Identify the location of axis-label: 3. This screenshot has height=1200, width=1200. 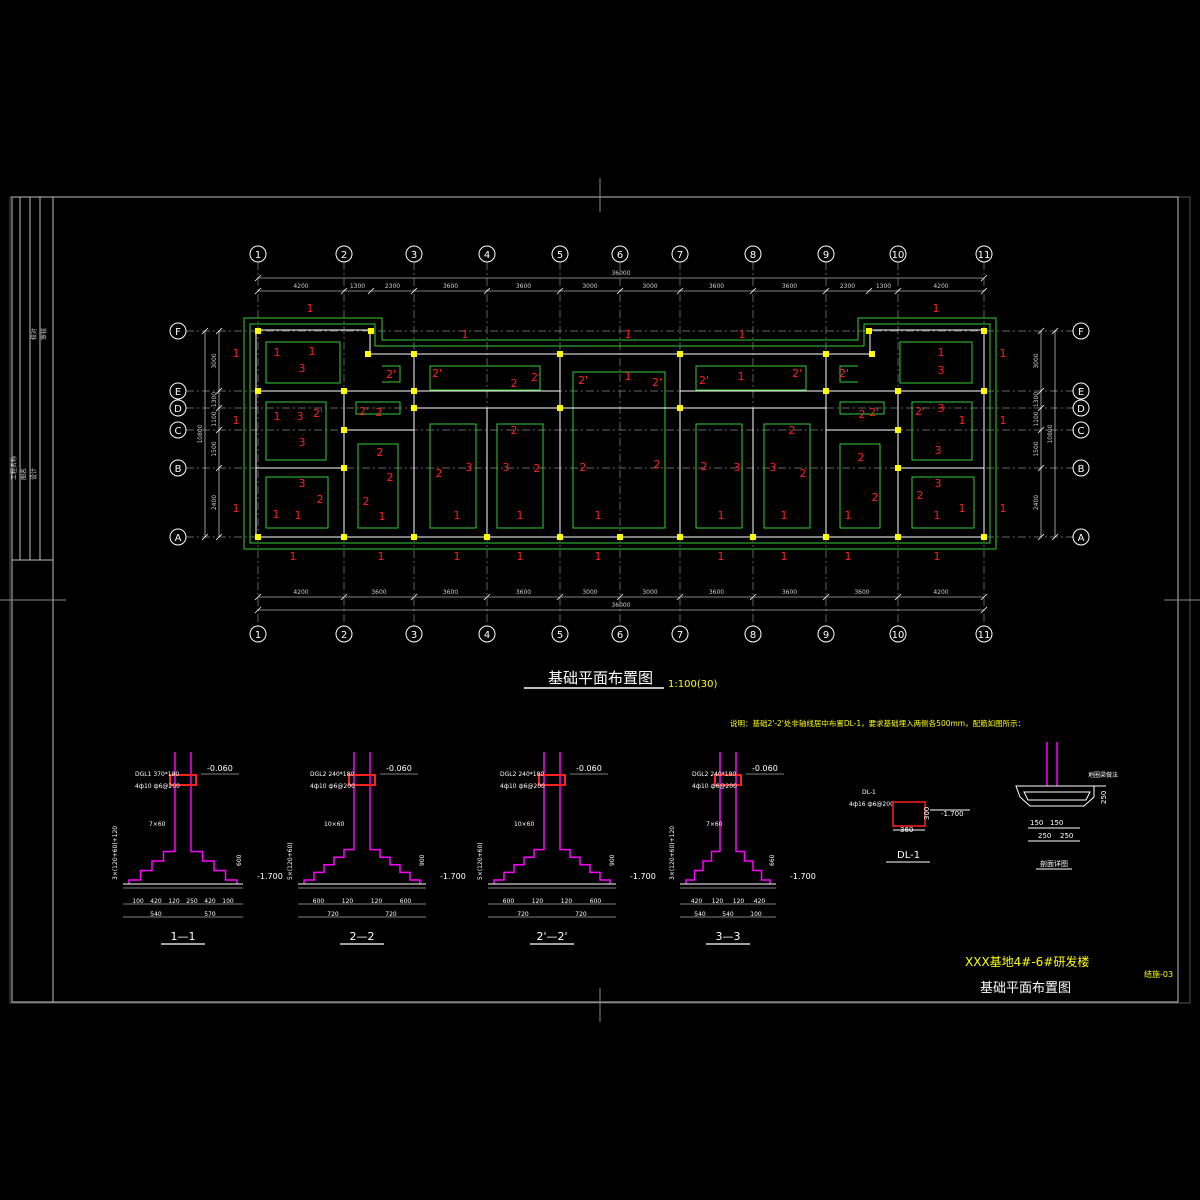
(414, 635).